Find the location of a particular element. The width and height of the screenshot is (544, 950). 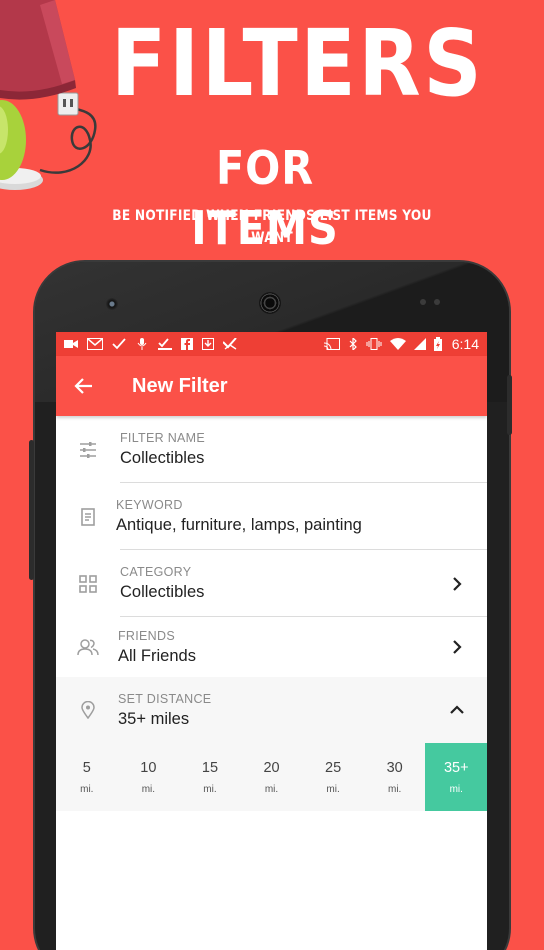

distance-field: SET DISTANCE 35+ miles is located at coordinates (271, 710).